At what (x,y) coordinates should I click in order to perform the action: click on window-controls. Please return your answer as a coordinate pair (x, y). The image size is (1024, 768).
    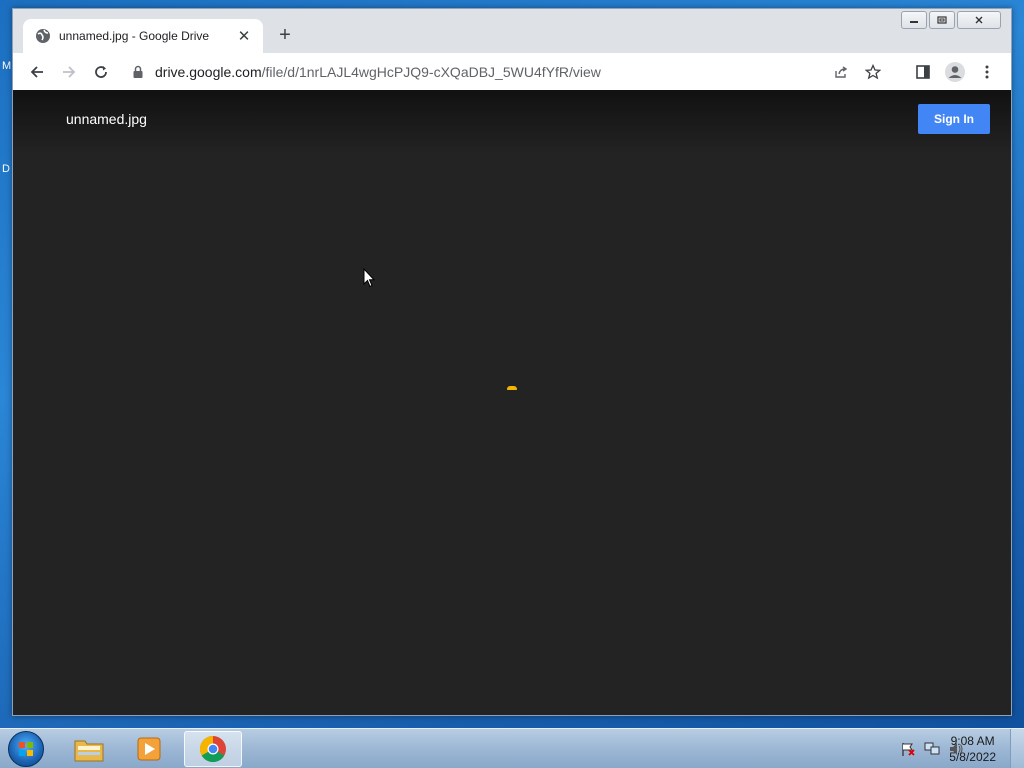
    Looking at the image, I should click on (951, 20).